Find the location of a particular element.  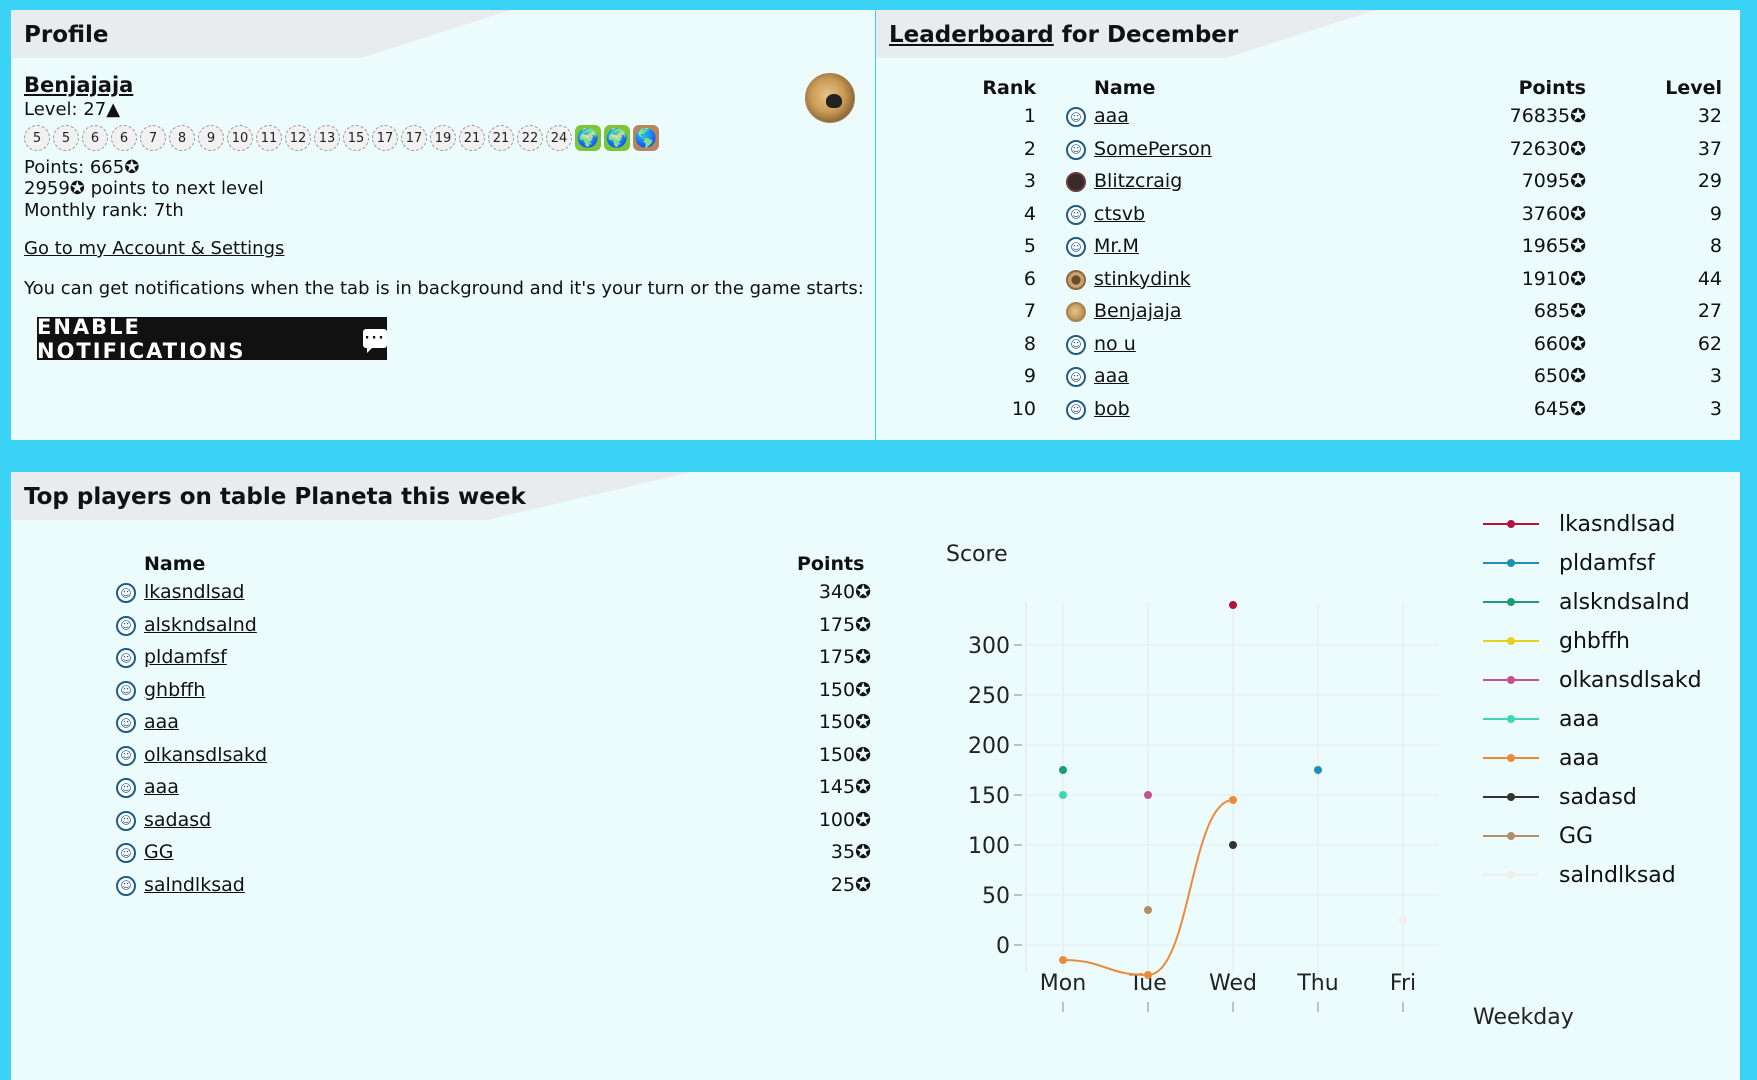

leaderboard-player-link: Mr.M is located at coordinates (1116, 246).